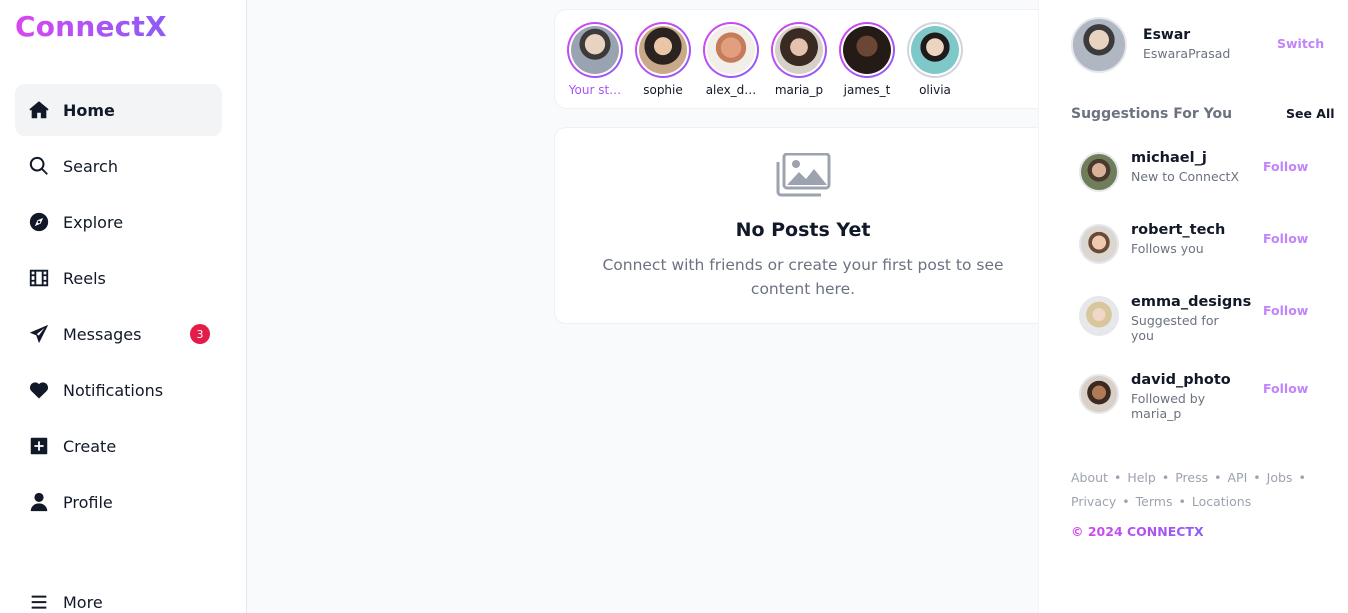 This screenshot has width=1348, height=613. I want to click on heart-icon, so click(39, 390).